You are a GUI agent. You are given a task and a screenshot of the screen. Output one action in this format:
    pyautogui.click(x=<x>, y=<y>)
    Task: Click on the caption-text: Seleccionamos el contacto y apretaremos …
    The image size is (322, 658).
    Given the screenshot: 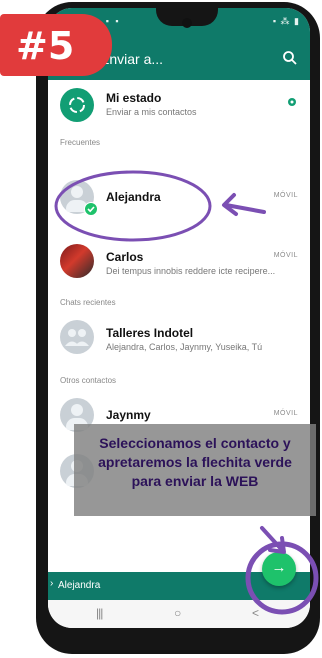 What is the action you would take?
    pyautogui.click(x=195, y=462)
    